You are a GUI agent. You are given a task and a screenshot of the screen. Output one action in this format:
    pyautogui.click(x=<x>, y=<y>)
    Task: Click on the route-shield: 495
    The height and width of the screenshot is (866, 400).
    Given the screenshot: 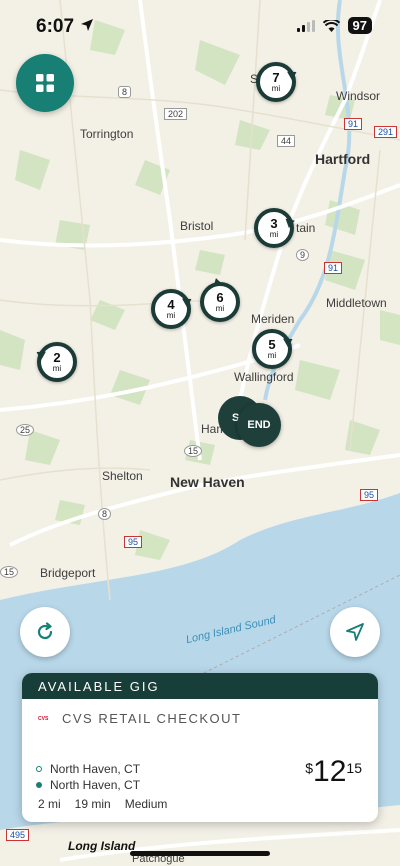 What is the action you would take?
    pyautogui.click(x=18, y=835)
    